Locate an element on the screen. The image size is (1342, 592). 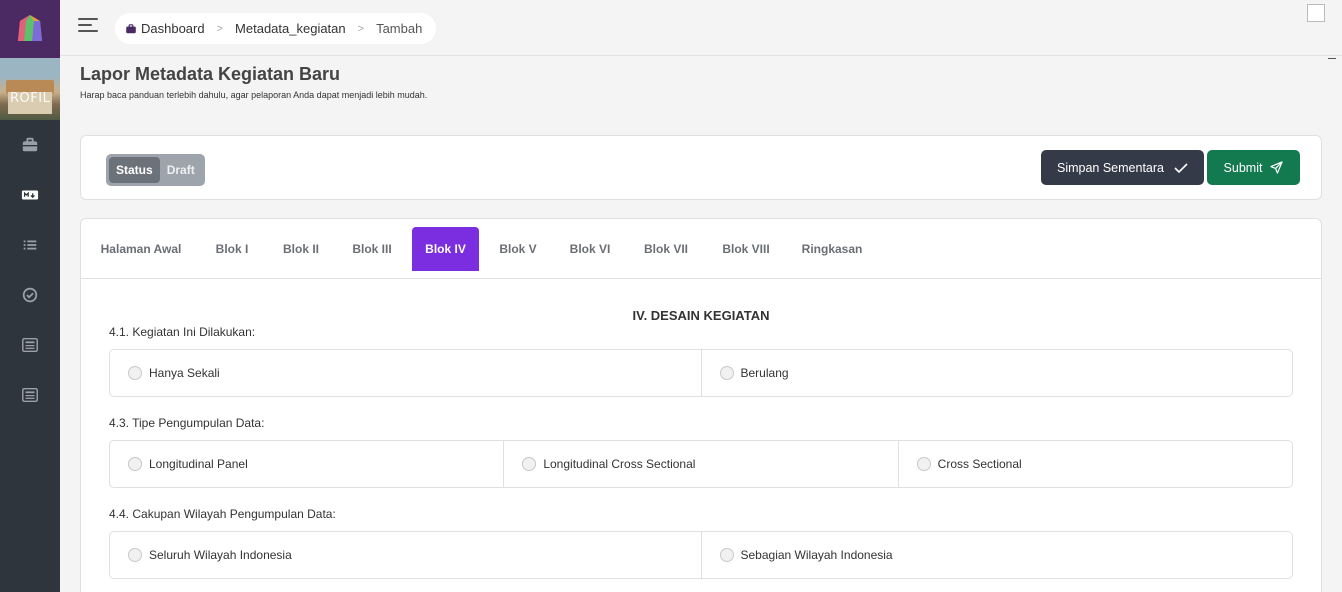
section-title: IV. DESAIN KEGIATAN is located at coordinates (701, 315).